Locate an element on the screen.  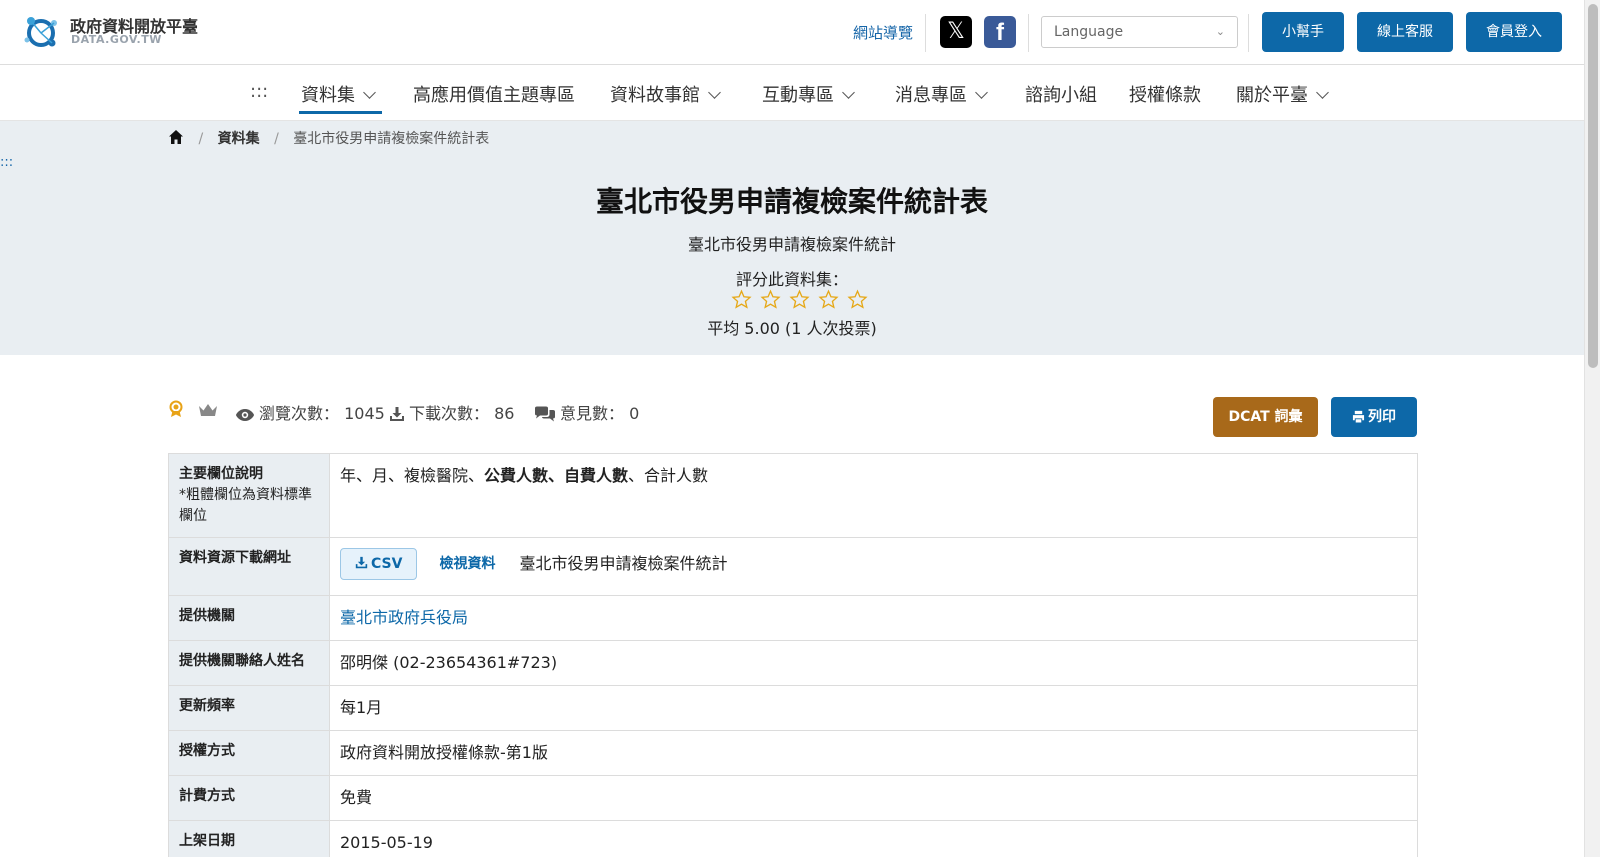
rating-stars is located at coordinates (799, 300).